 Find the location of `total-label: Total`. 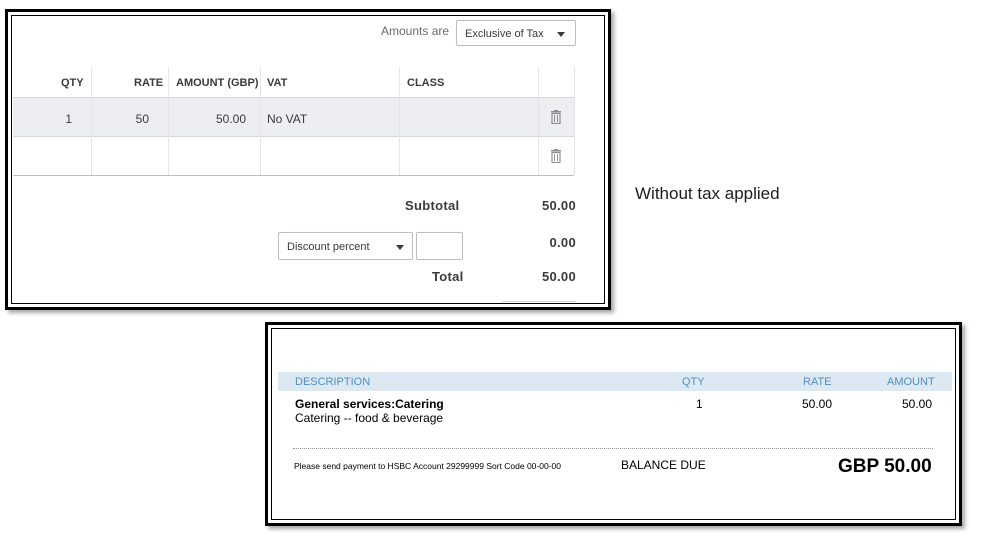

total-label: Total is located at coordinates (448, 276).